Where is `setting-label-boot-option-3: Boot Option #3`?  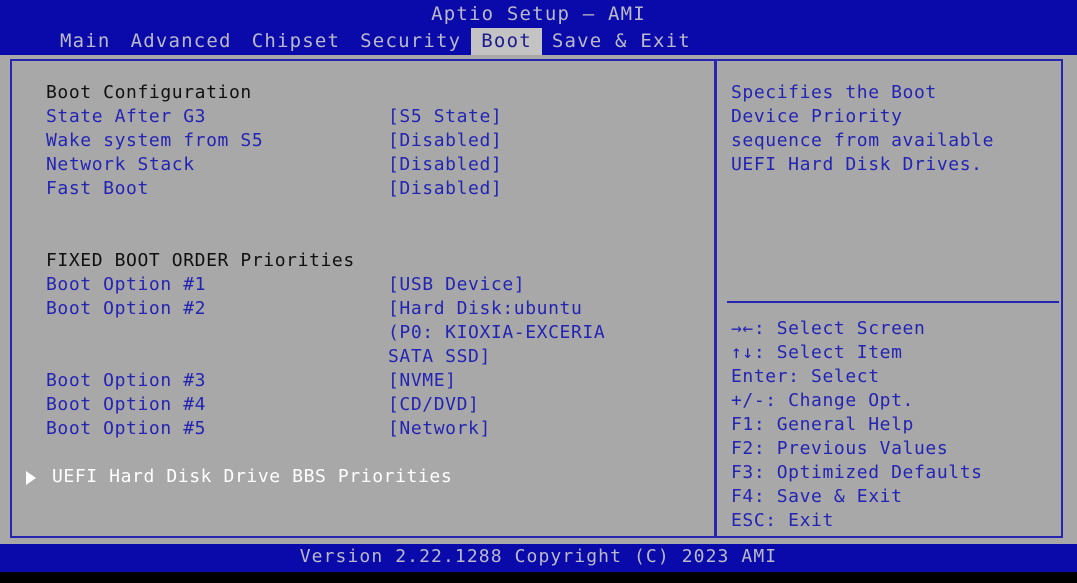
setting-label-boot-option-3: Boot Option #3 is located at coordinates (126, 381).